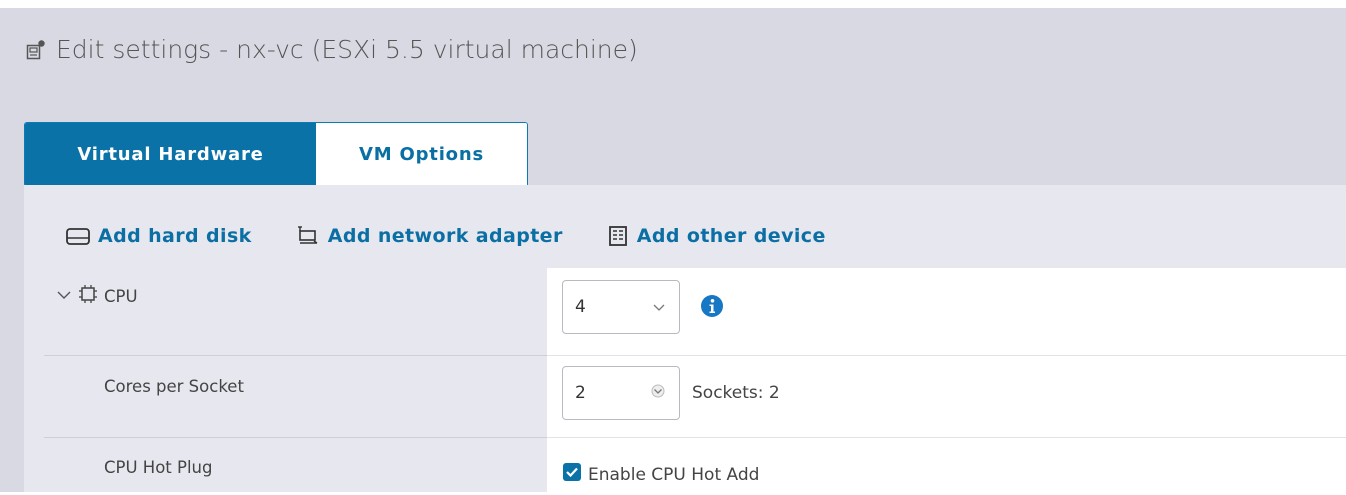 The height and width of the screenshot is (495, 1346). Describe the element at coordinates (88, 296) in the screenshot. I see `cpu-chip-icon` at that location.